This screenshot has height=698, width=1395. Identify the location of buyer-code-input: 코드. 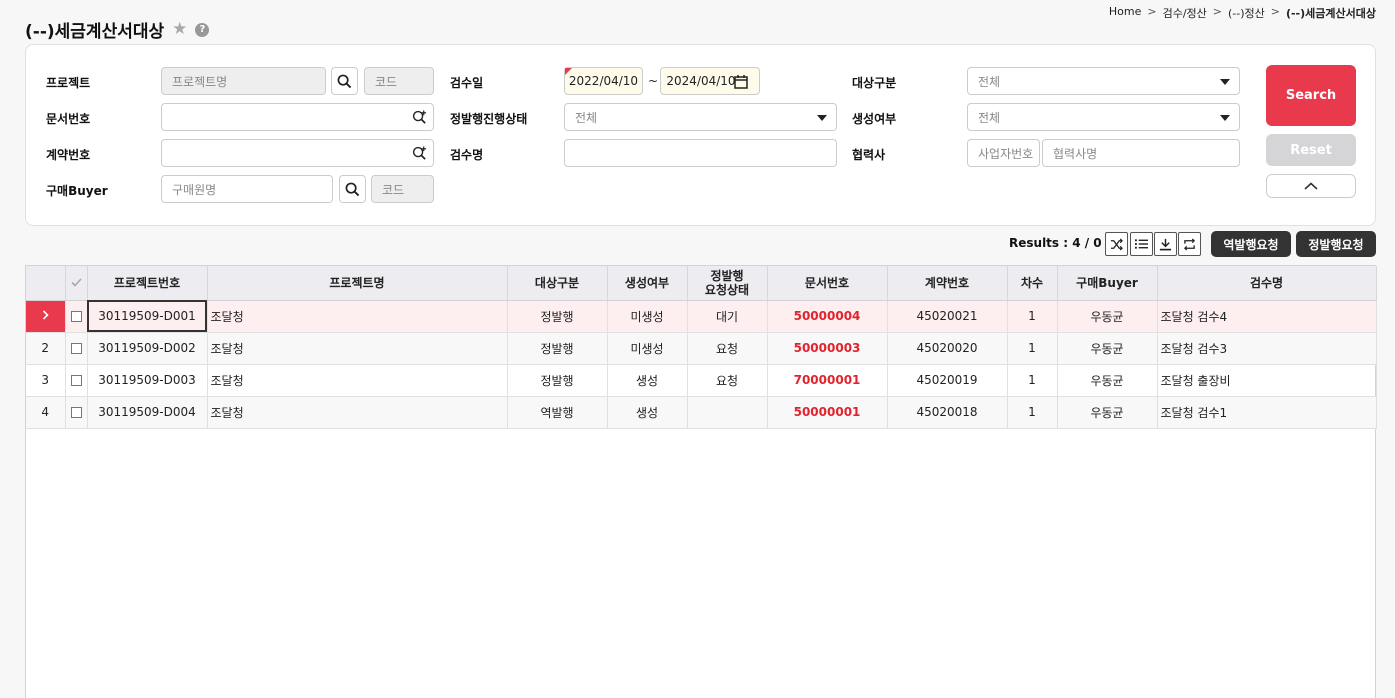
(402, 189).